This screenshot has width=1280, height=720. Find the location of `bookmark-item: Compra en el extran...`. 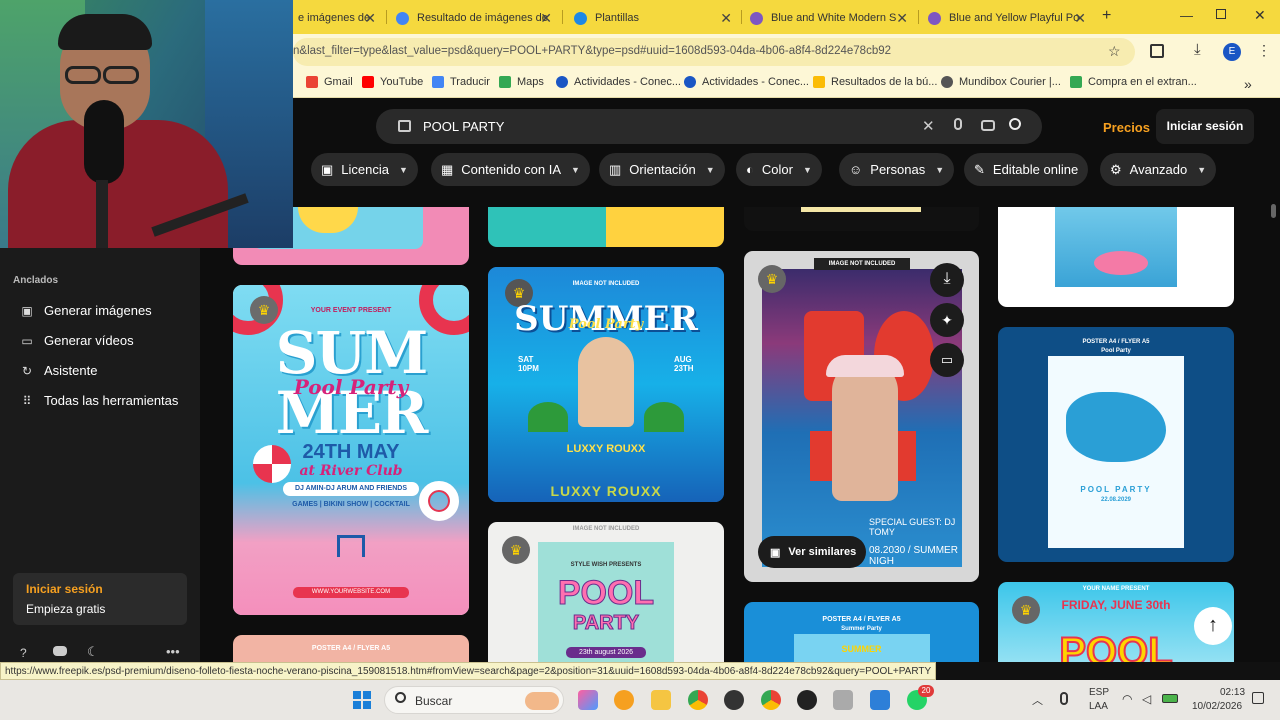

bookmark-item: Compra en el extran... is located at coordinates (1133, 82).